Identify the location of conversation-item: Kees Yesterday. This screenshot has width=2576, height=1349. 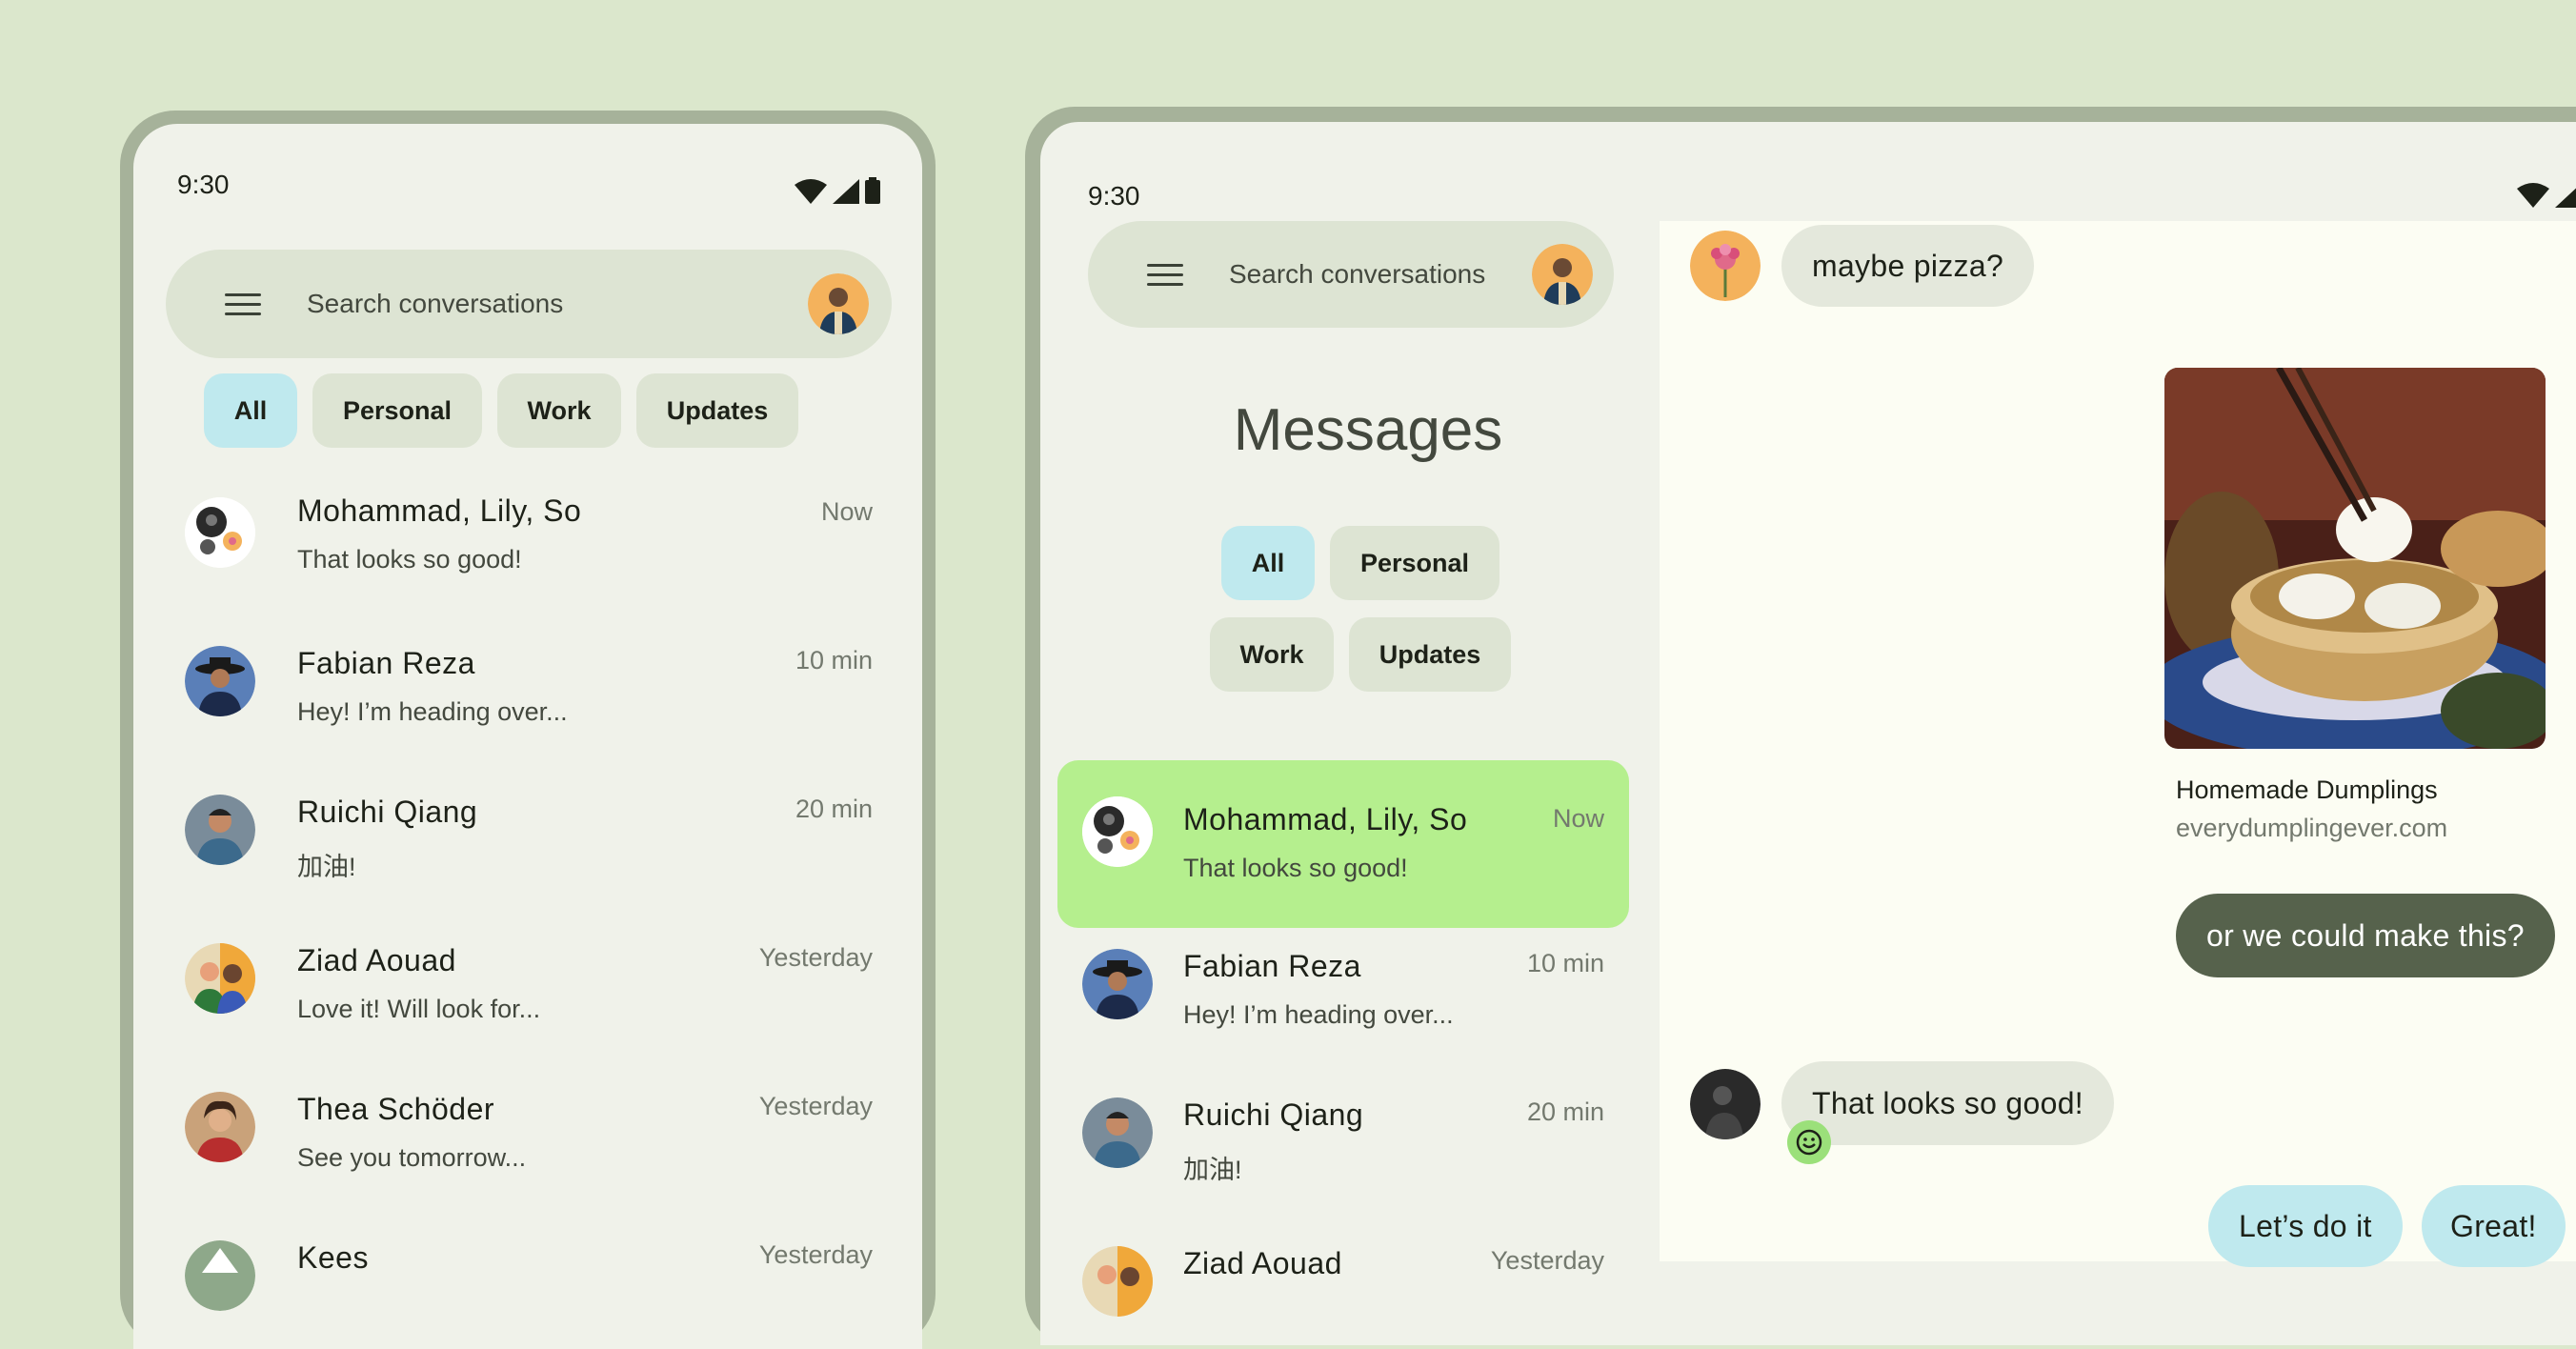
(528, 1284).